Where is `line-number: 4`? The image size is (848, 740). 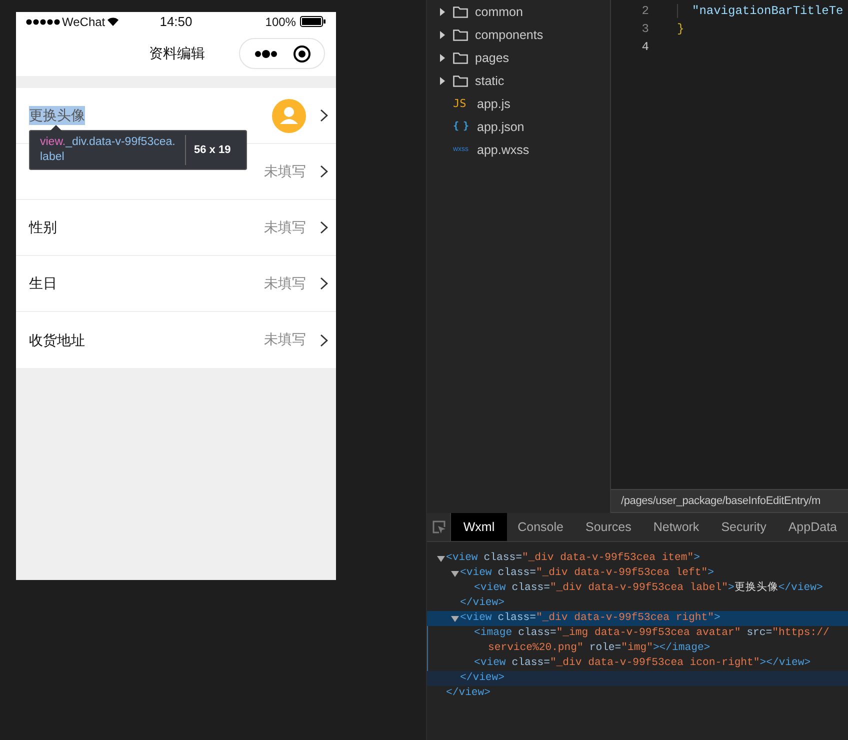
line-number: 4 is located at coordinates (645, 47).